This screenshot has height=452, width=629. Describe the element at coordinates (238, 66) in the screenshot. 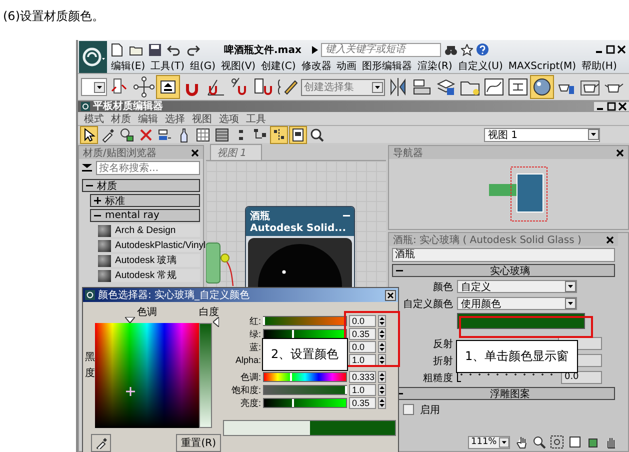

I see `menu-item: 视图(V)` at that location.